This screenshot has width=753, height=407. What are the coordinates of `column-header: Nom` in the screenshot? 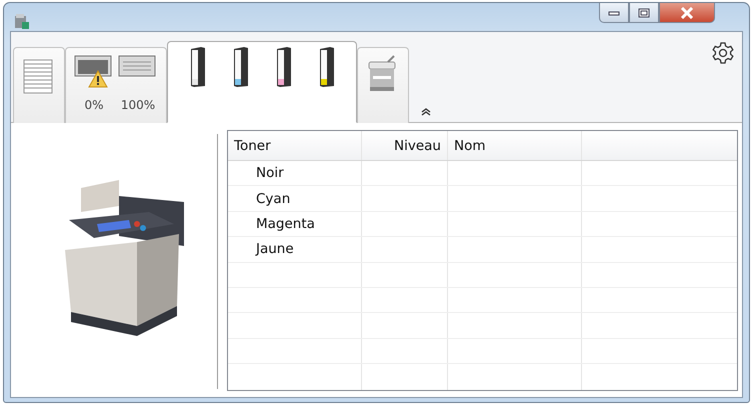 It's located at (515, 145).